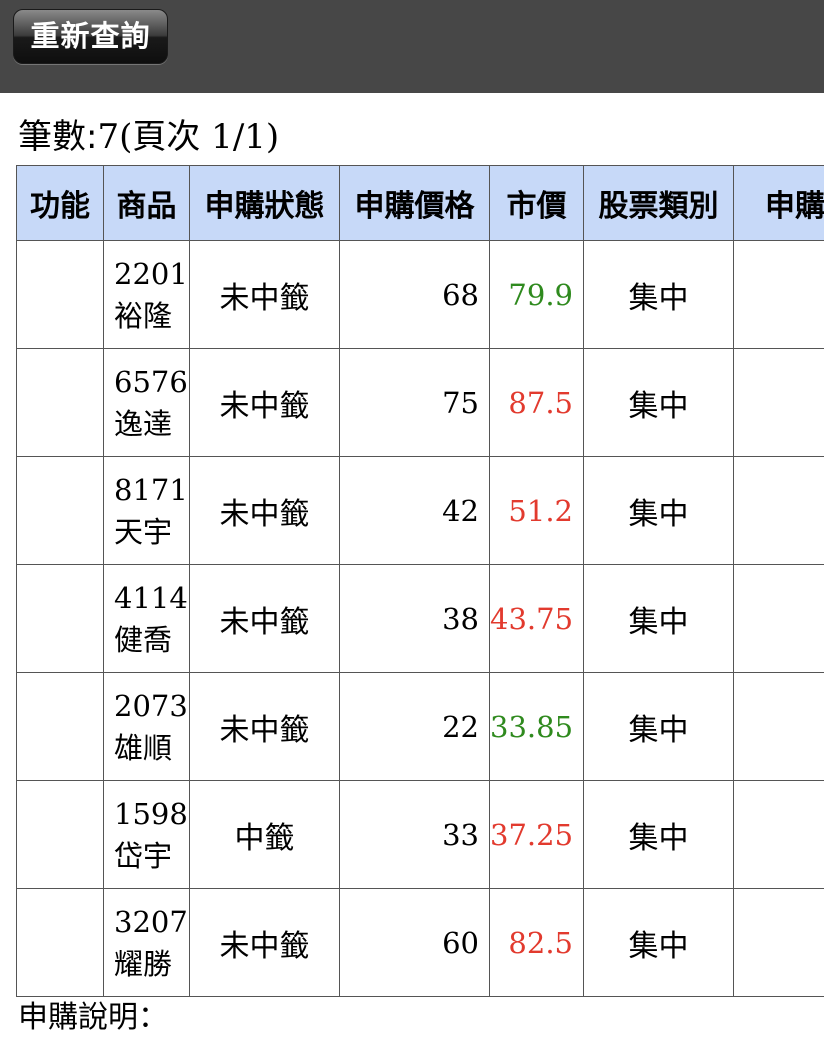  I want to click on requery-button: 重新查詢, so click(90, 36).